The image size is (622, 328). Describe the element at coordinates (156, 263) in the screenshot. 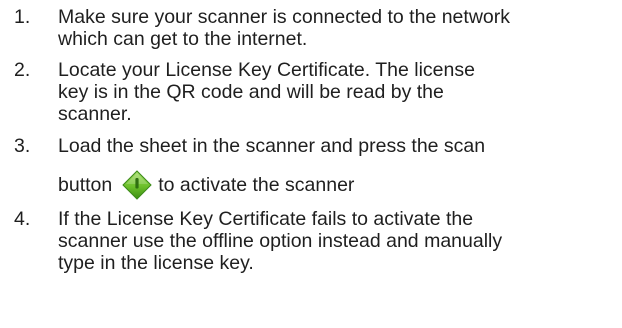

I see `step-line: type in the license key.` at that location.